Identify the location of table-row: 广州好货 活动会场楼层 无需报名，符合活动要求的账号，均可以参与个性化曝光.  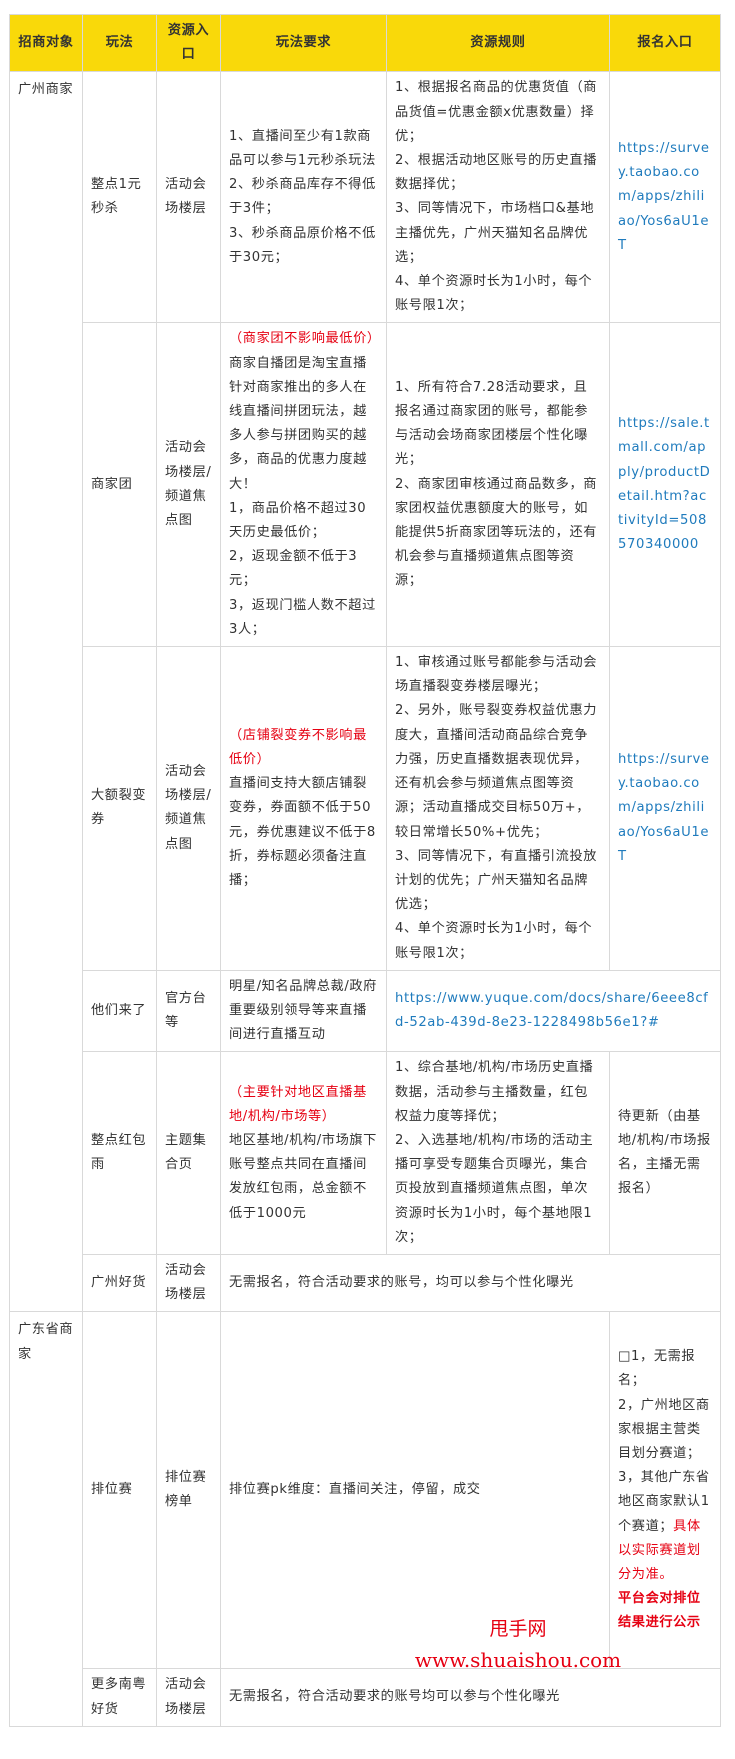
(365, 1283).